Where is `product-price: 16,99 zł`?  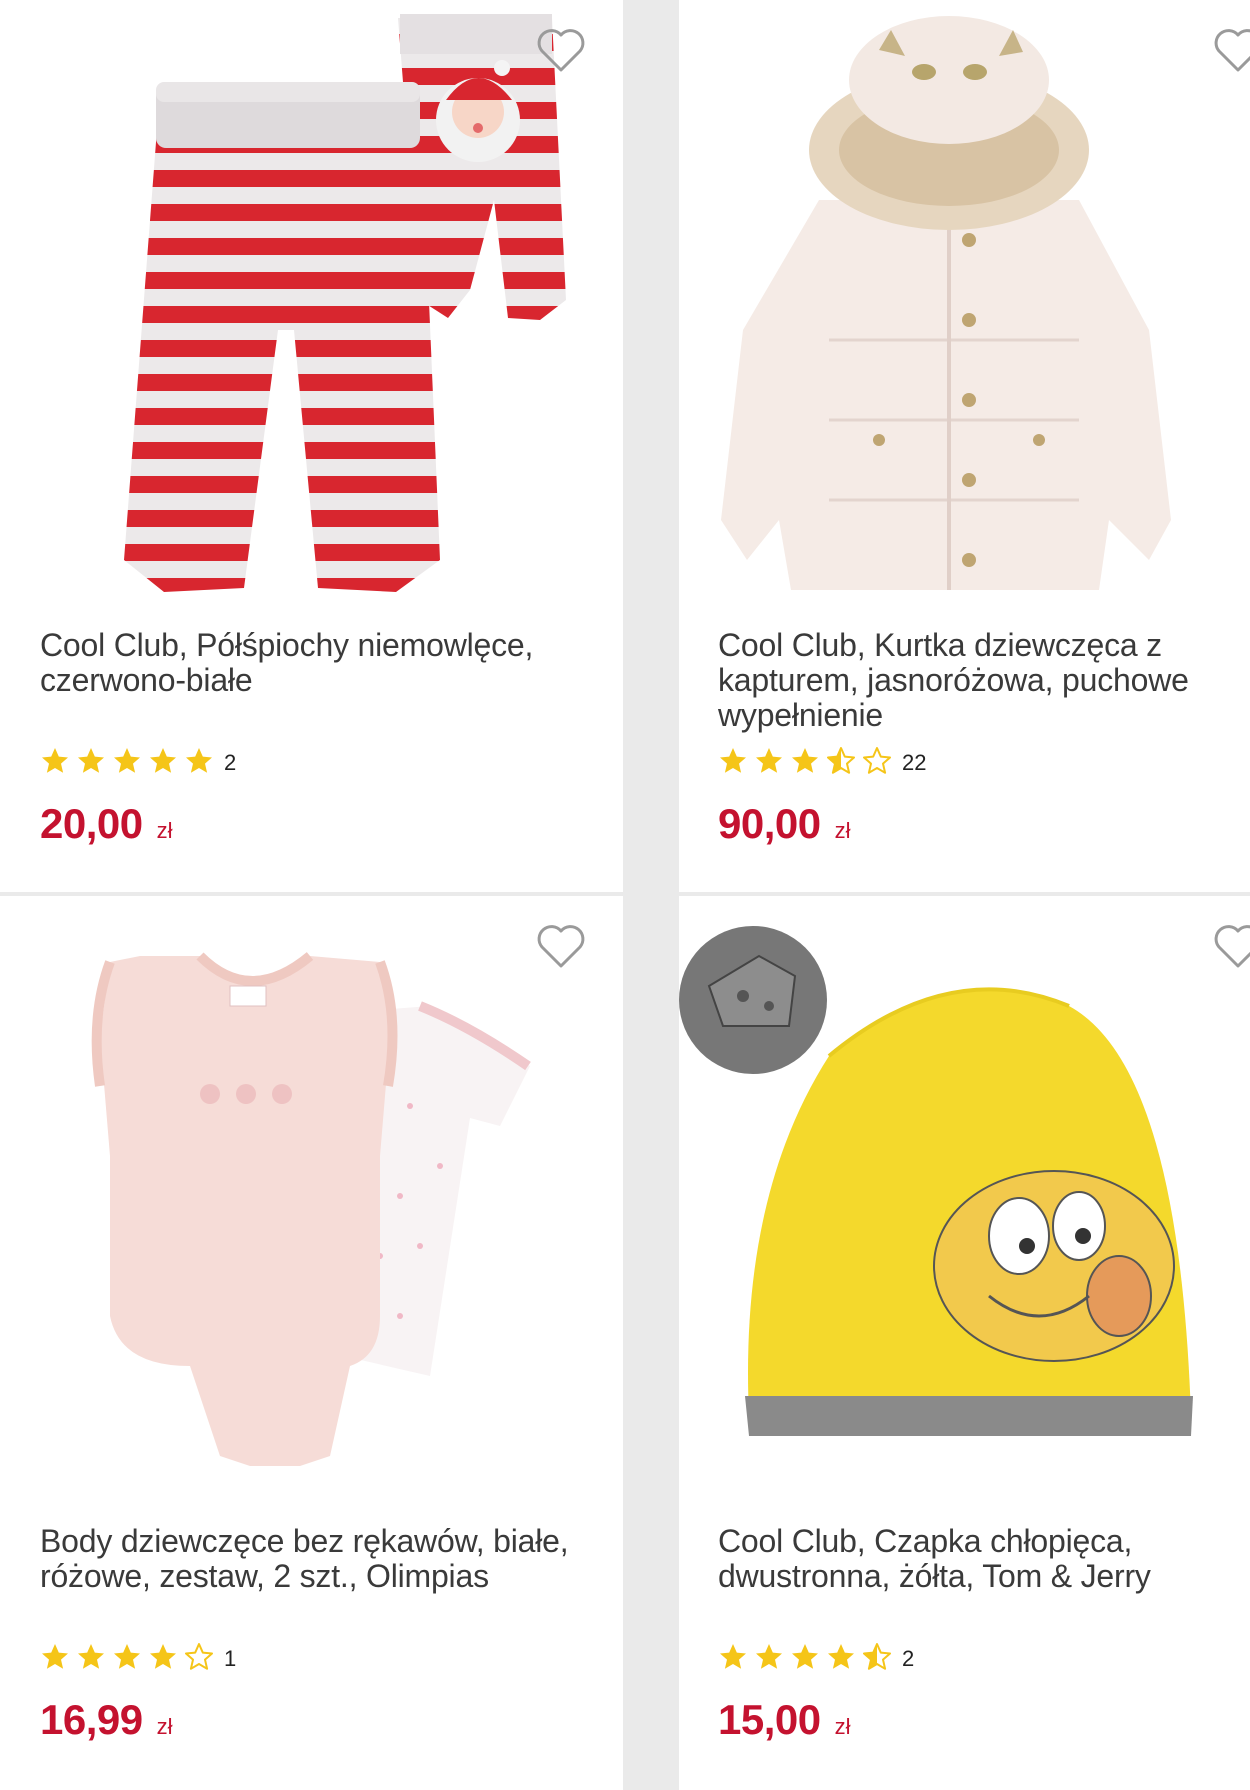
product-price: 16,99 zł is located at coordinates (106, 1720).